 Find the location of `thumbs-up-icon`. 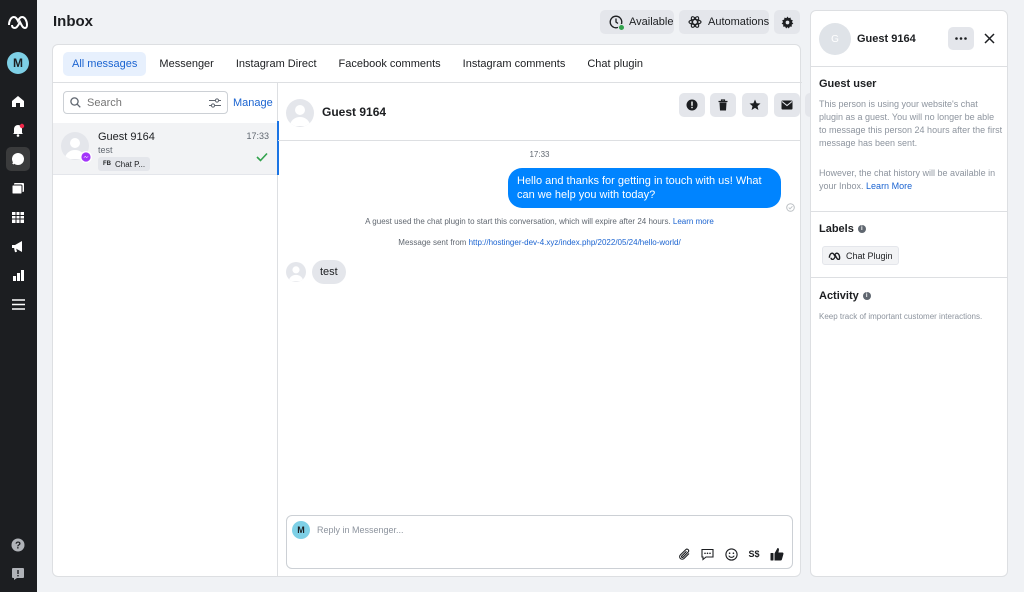

thumbs-up-icon is located at coordinates (777, 554).